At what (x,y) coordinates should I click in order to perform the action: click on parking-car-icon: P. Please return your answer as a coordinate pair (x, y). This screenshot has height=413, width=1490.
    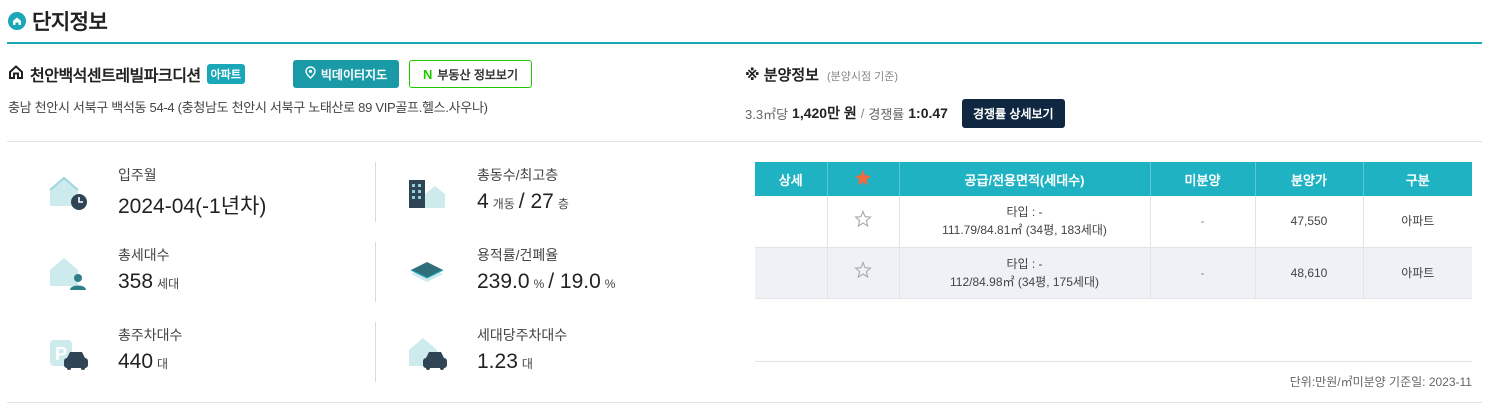
    Looking at the image, I should click on (70, 353).